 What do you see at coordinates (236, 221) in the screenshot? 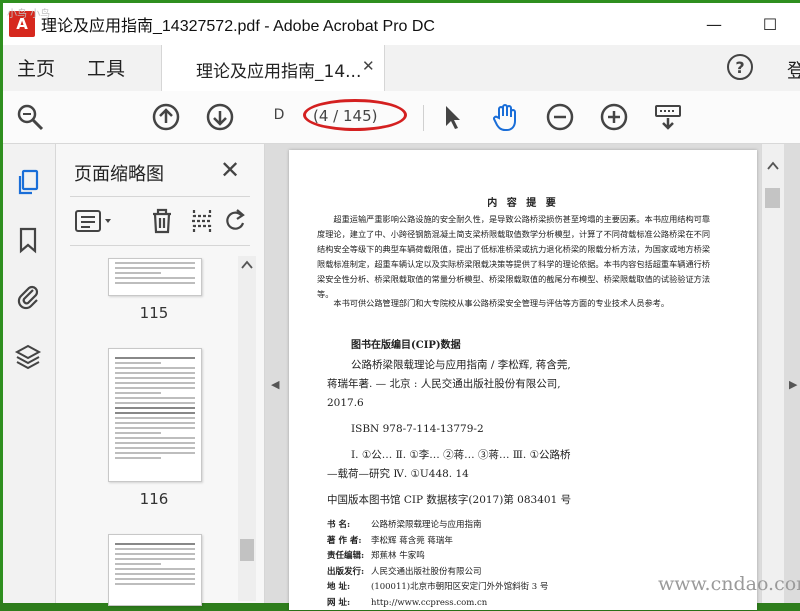
I see `rotate-page-icon` at bounding box center [236, 221].